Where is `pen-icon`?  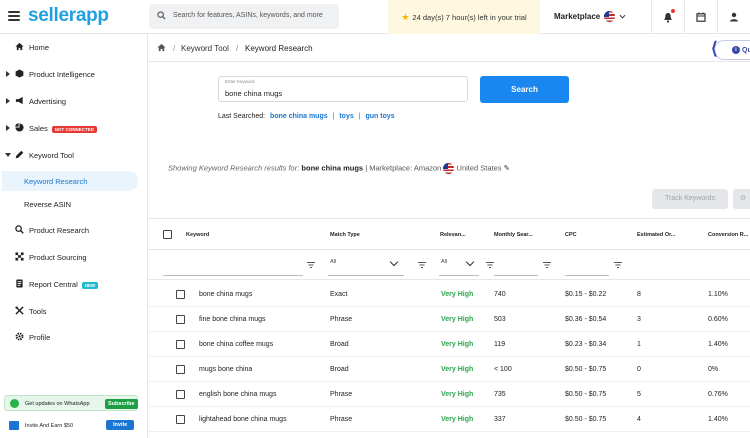
pen-icon is located at coordinates (19, 154).